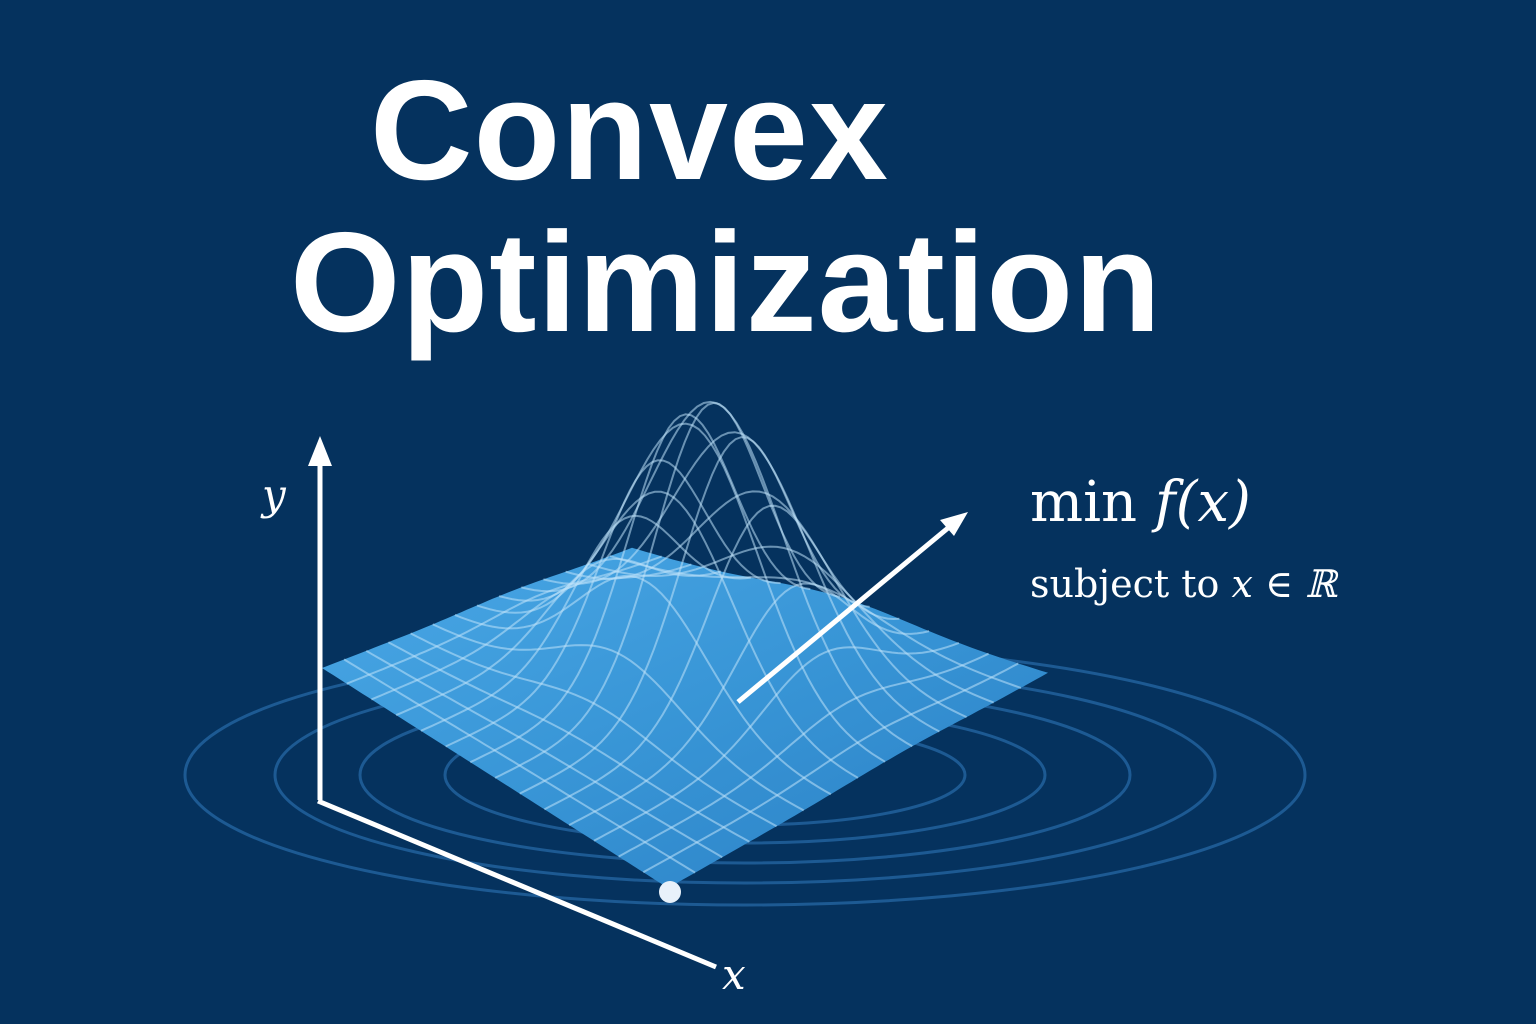 The image size is (1536, 1024). What do you see at coordinates (274, 494) in the screenshot?
I see `y-axis-label: y` at bounding box center [274, 494].